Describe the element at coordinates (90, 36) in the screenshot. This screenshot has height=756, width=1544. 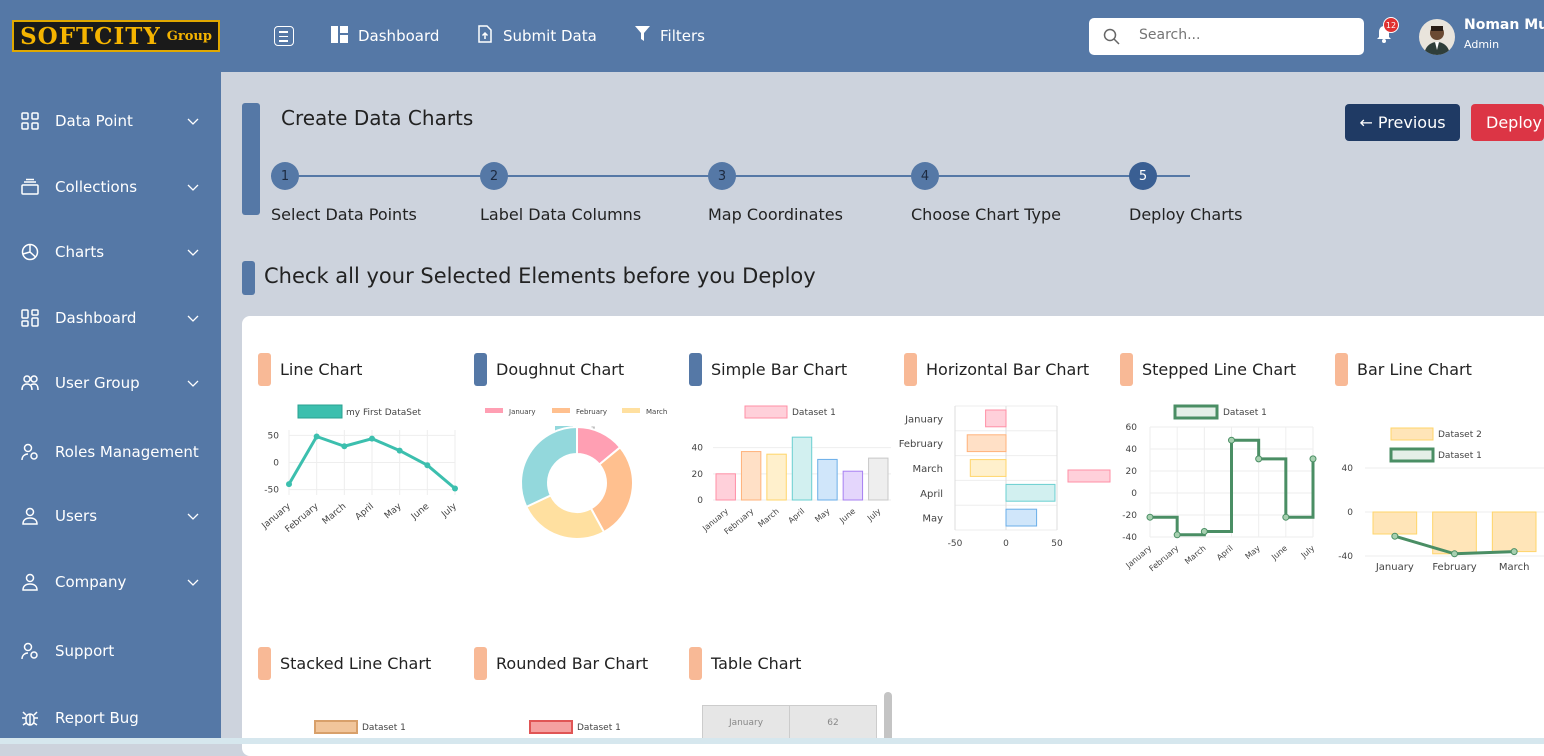
I see `brand-name: SOFTCITY` at that location.